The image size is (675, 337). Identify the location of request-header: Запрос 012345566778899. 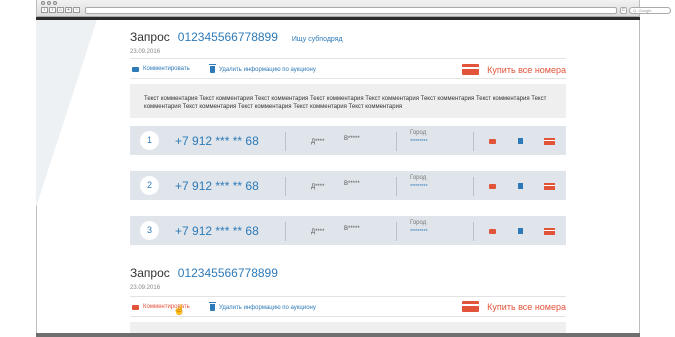
(204, 273).